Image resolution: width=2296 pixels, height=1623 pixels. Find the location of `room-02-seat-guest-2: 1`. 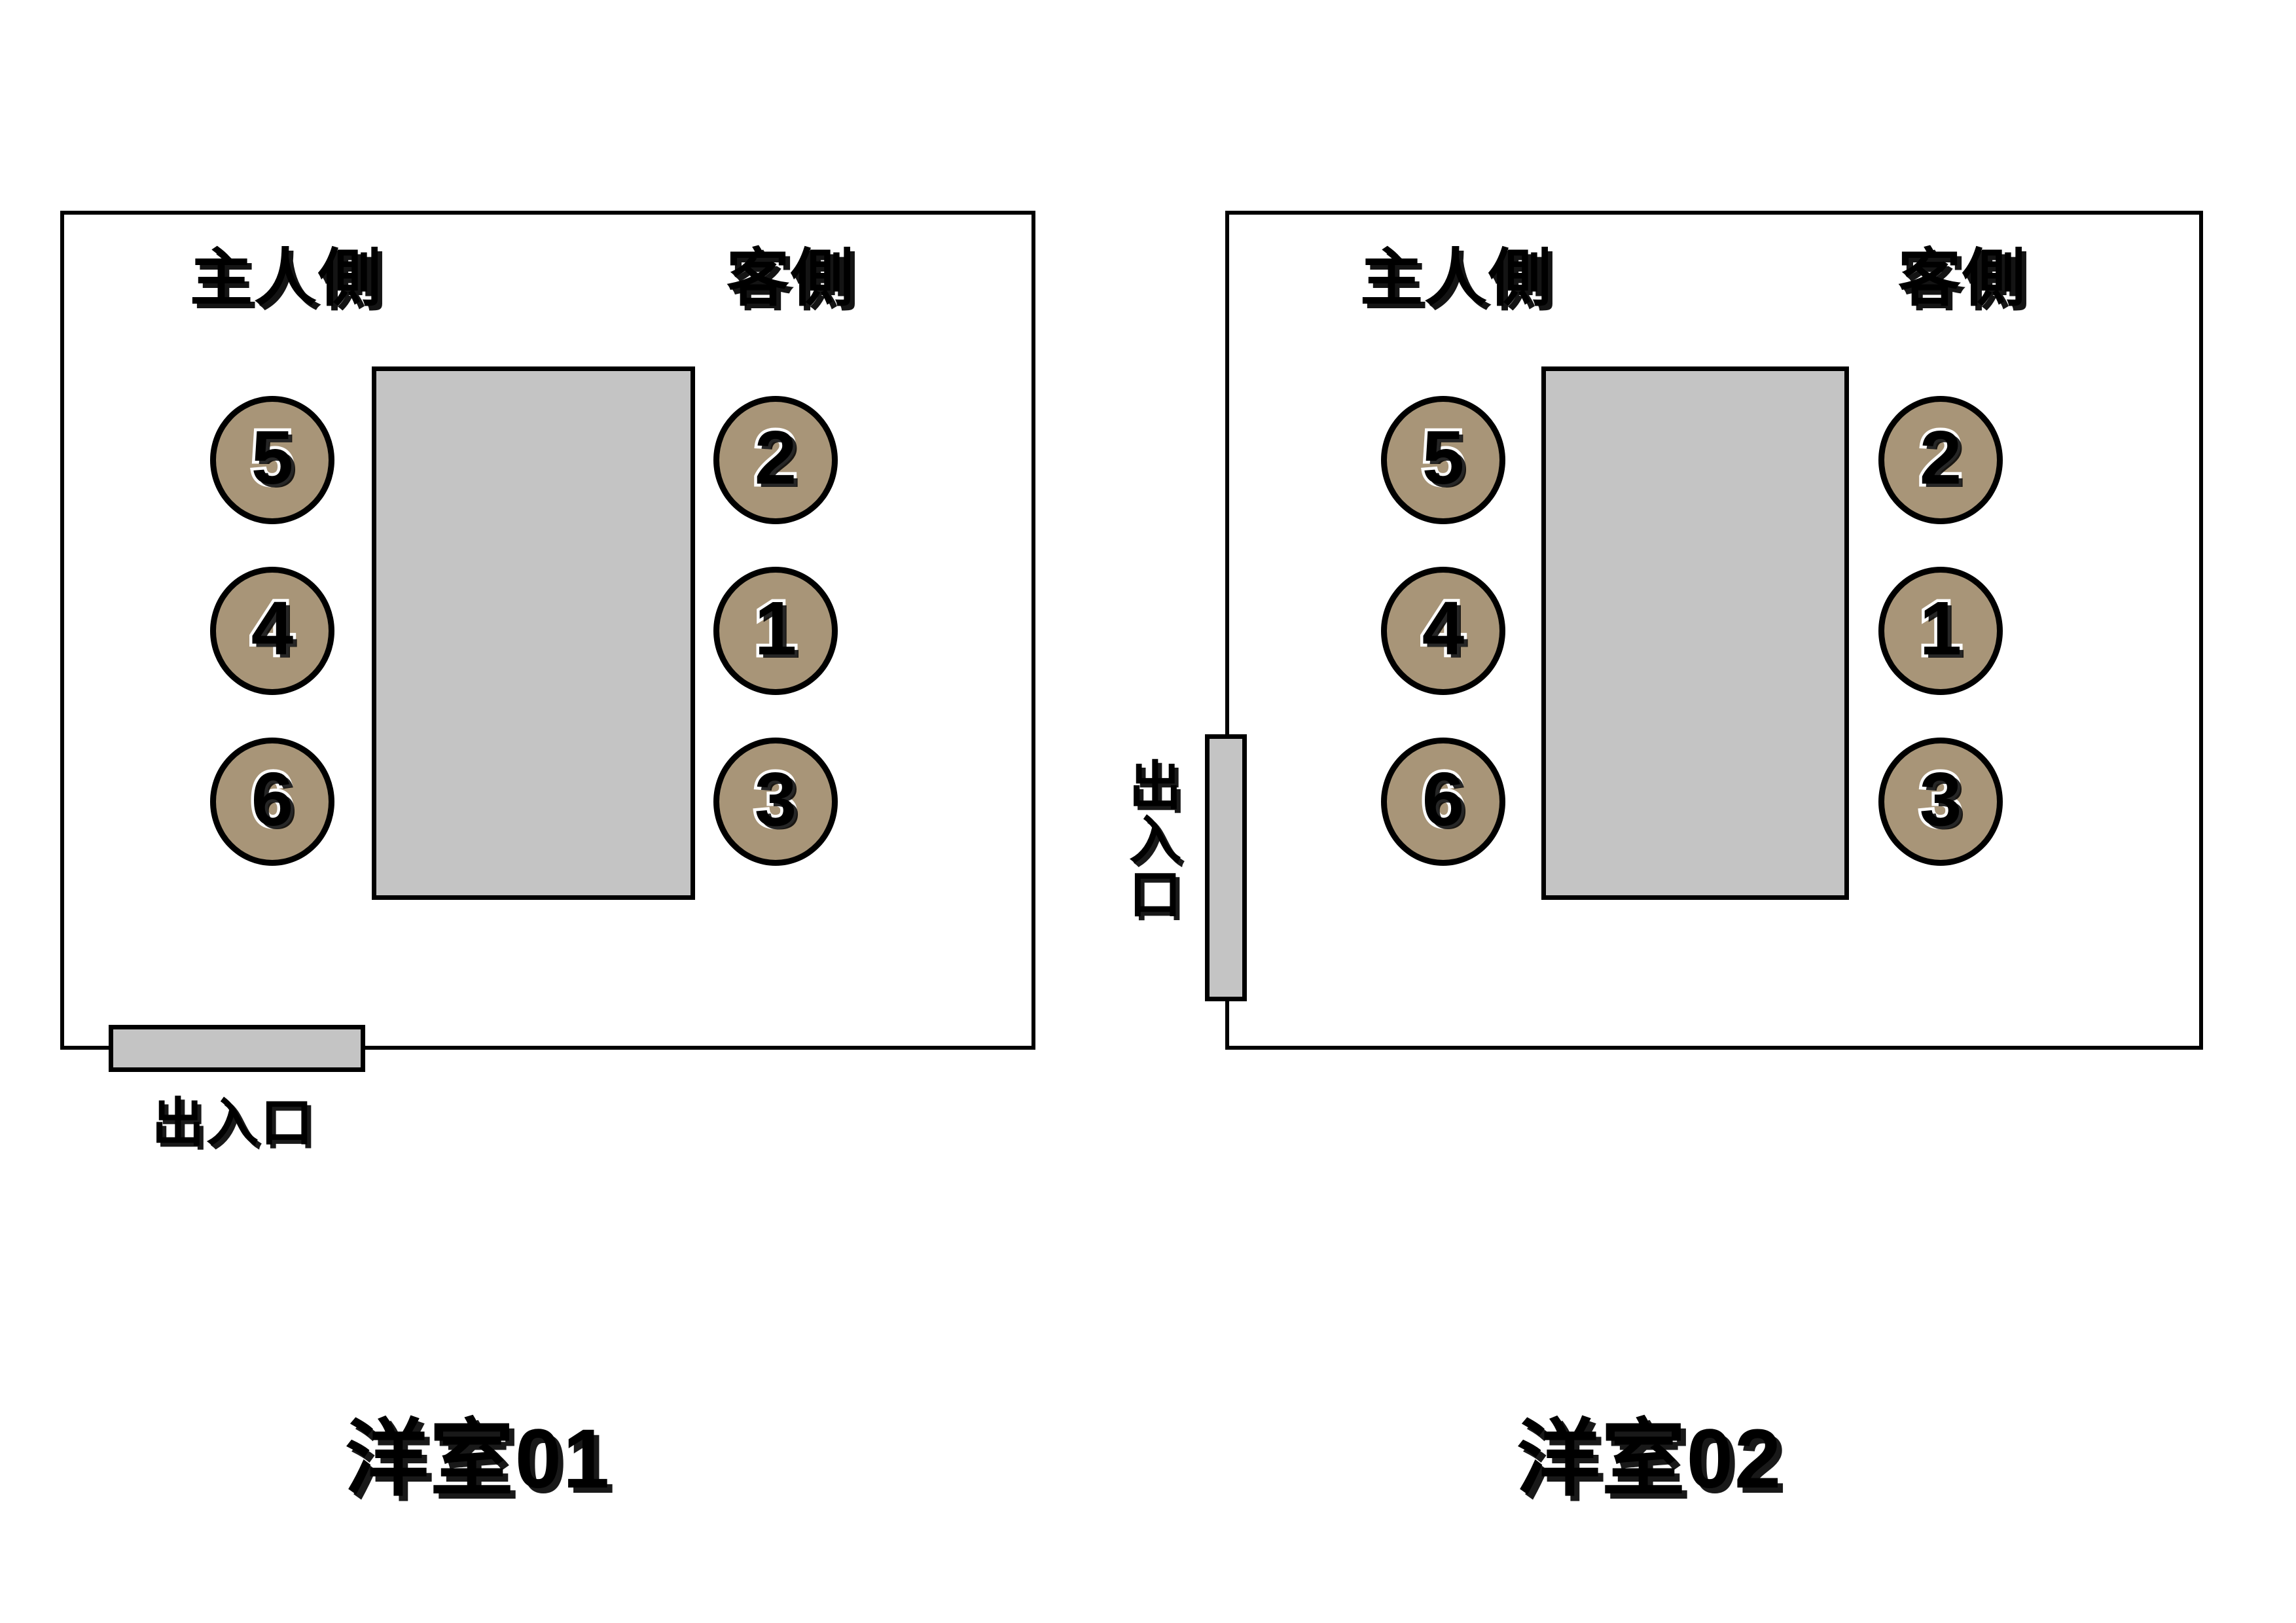

room-02-seat-guest-2: 1 is located at coordinates (1940, 631).